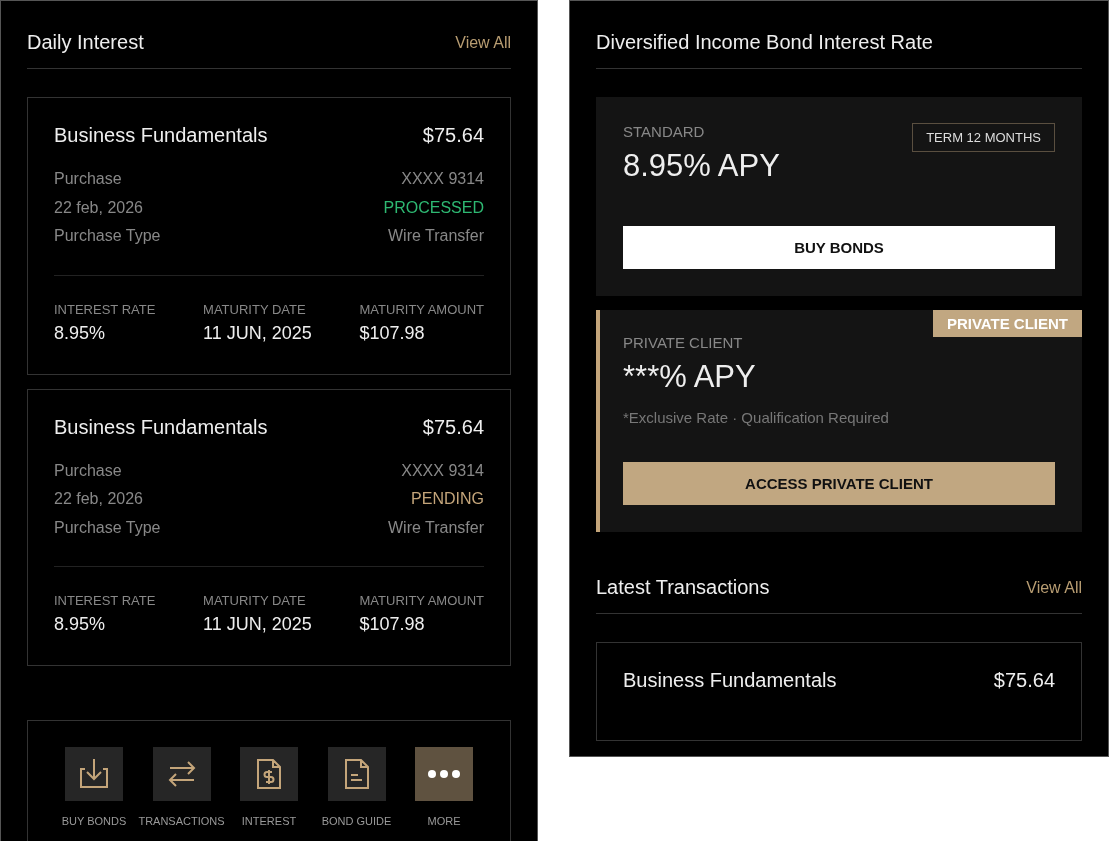 Image resolution: width=1109 pixels, height=841 pixels. Describe the element at coordinates (181, 821) in the screenshot. I see `action-label: TRANSACTIONS` at that location.